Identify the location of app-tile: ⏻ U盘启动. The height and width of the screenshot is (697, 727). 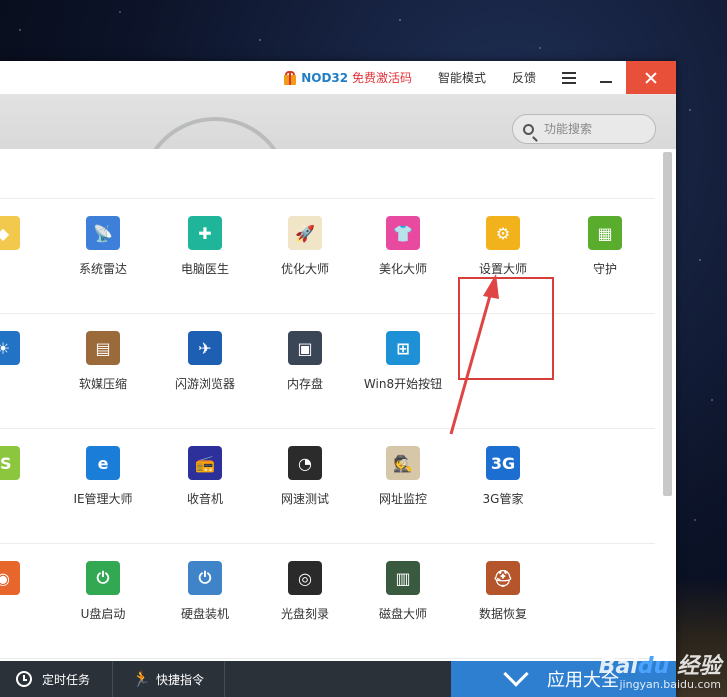
(103, 591).